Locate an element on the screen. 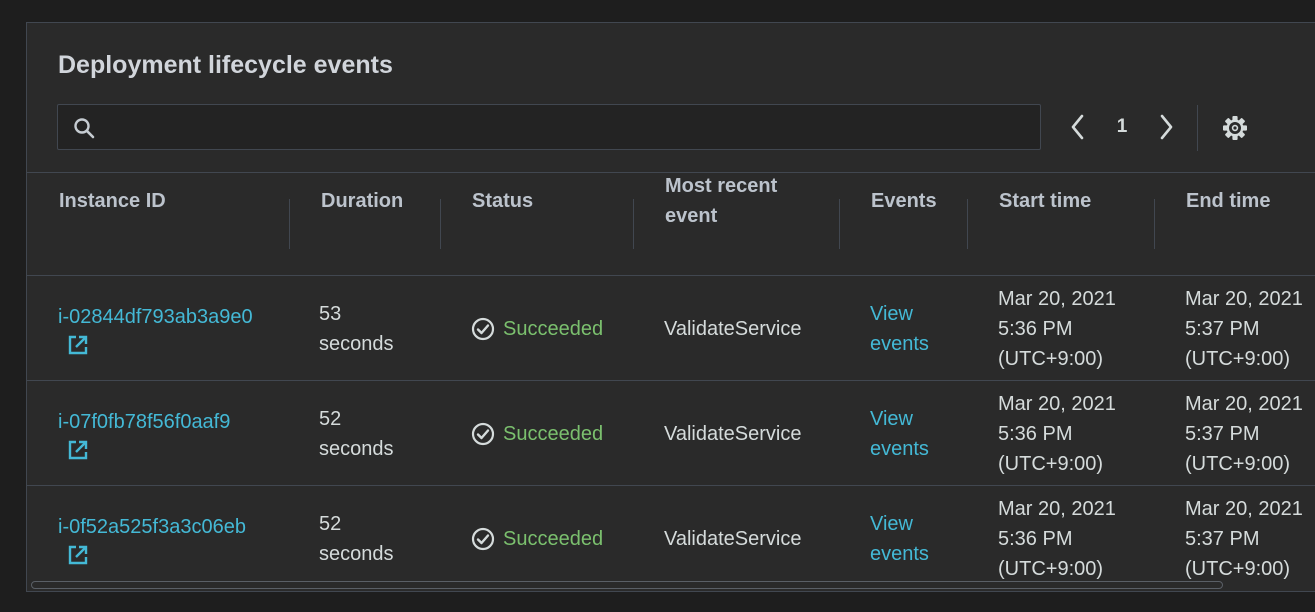 Image resolution: width=1315 pixels, height=612 pixels. column-header-duration: Duration is located at coordinates (362, 201).